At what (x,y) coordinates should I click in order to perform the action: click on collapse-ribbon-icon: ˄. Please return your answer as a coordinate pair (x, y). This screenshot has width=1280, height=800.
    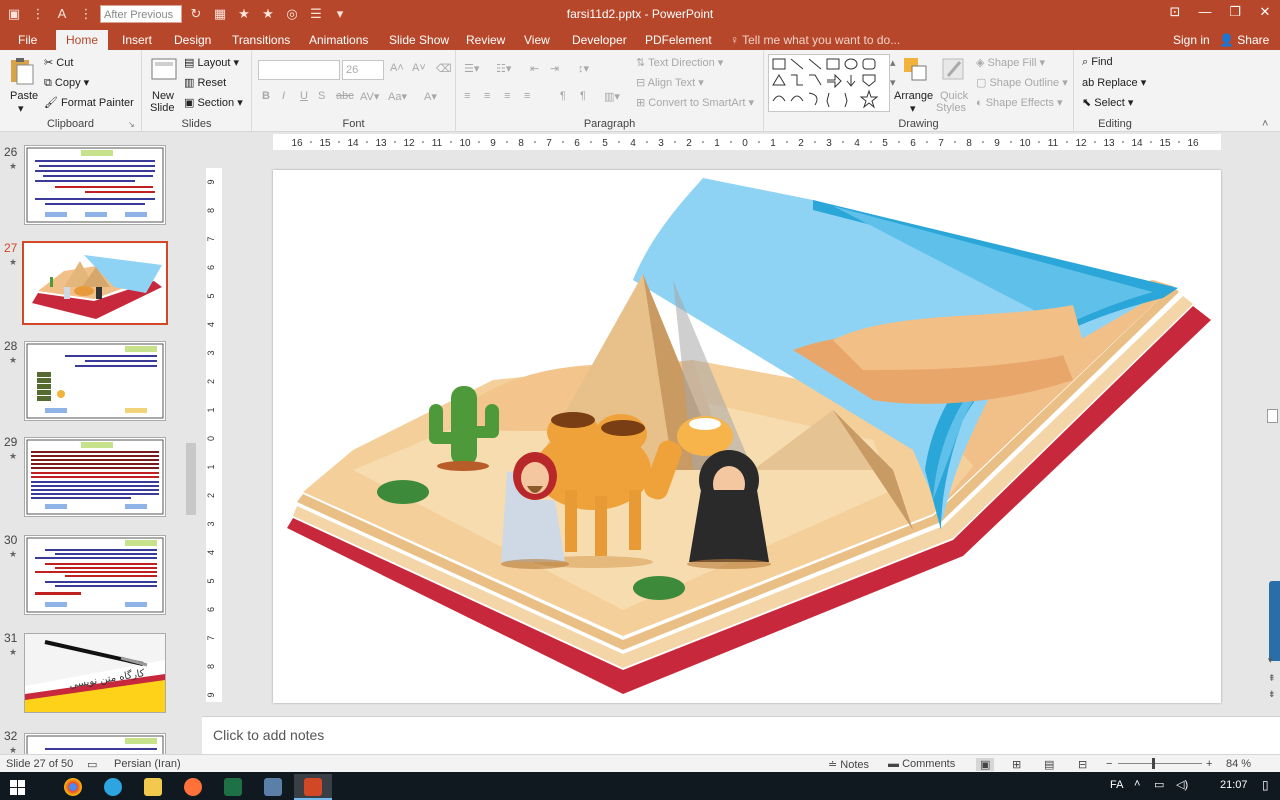
    Looking at the image, I should click on (1265, 124).